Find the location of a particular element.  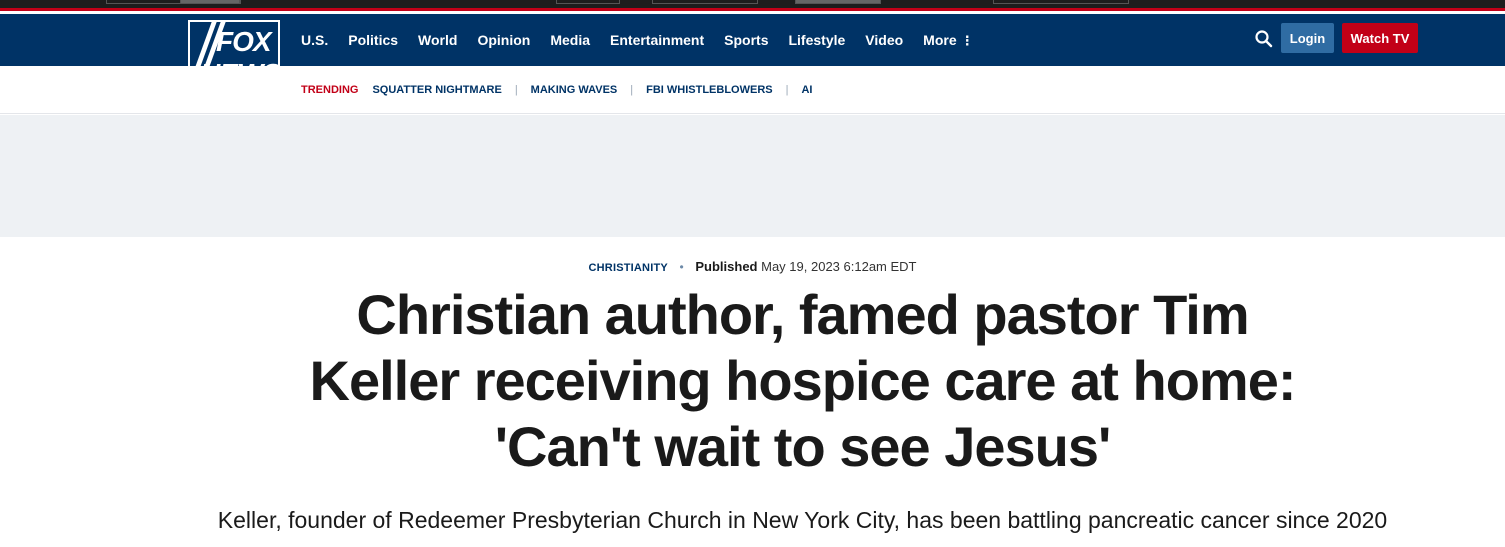

logo-fox-word: FOX is located at coordinates (244, 41).